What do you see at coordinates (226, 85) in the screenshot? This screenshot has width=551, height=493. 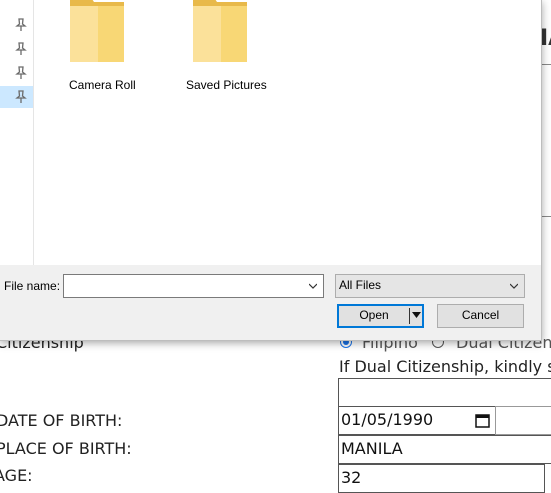 I see `folder-label: Saved Pictures` at bounding box center [226, 85].